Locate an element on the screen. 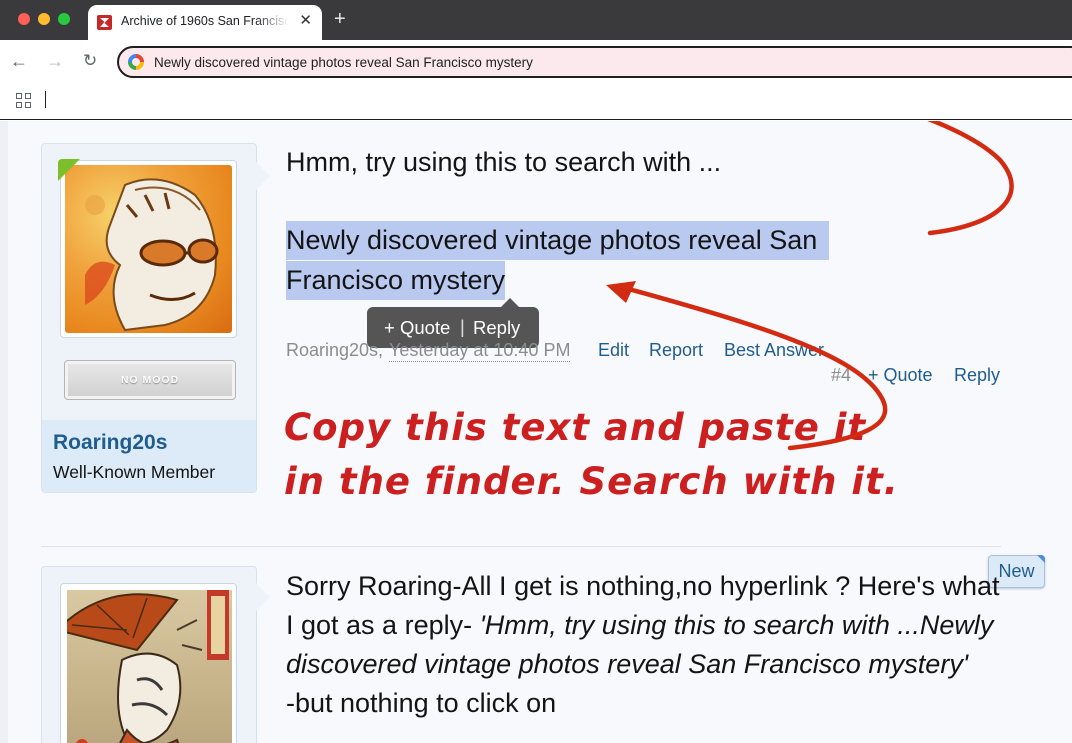 The width and height of the screenshot is (1072, 743). close-window-button is located at coordinates (24, 19).